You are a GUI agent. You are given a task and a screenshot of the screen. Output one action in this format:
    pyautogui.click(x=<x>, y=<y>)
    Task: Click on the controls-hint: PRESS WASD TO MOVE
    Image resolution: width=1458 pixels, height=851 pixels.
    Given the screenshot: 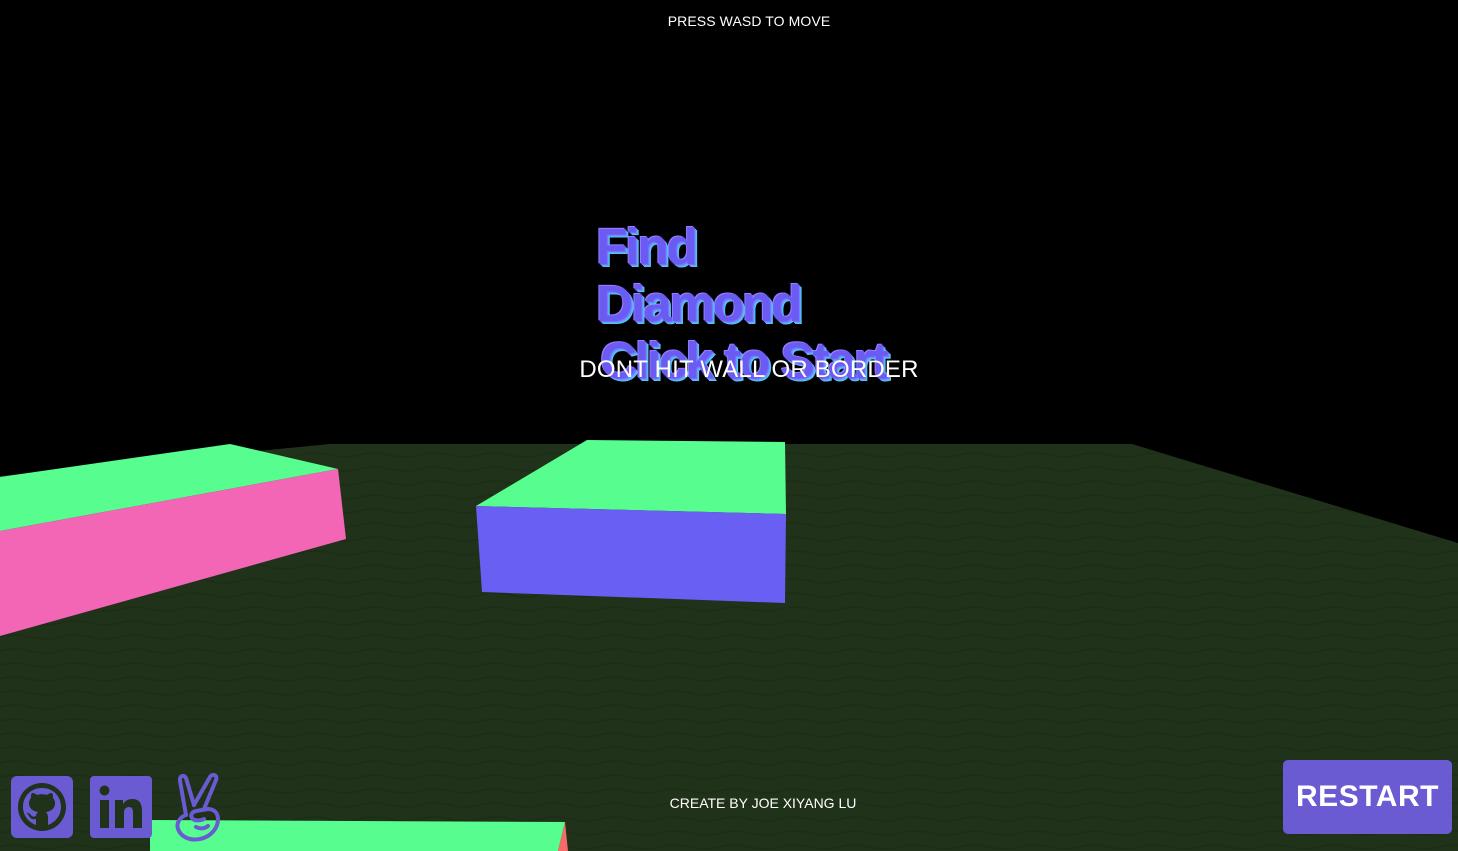 What is the action you would take?
    pyautogui.click(x=749, y=21)
    